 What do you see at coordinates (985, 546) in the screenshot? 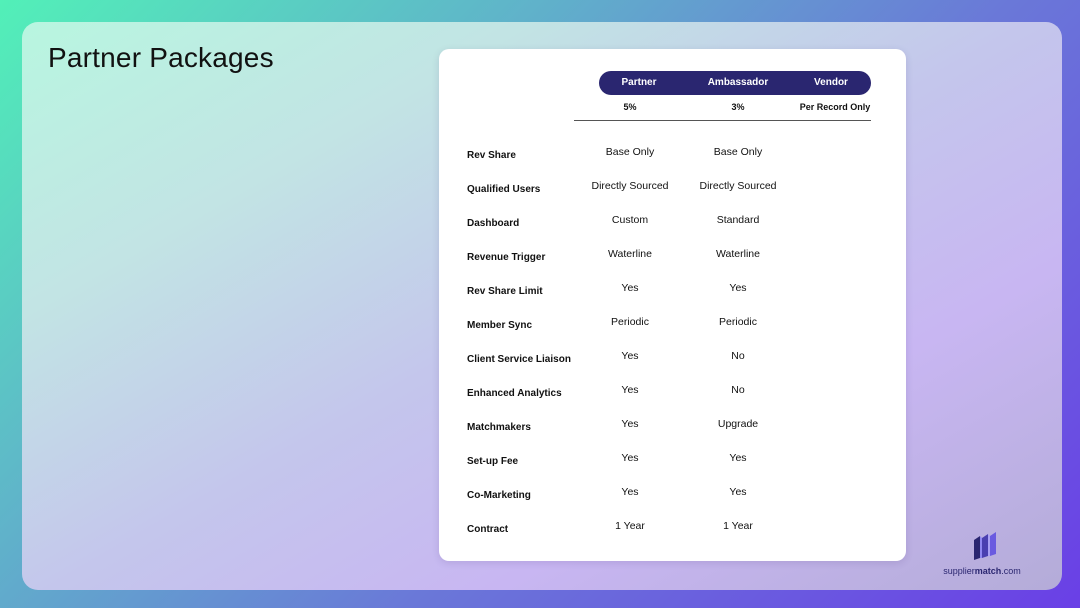
I see `suppliermatch-logo-icon` at bounding box center [985, 546].